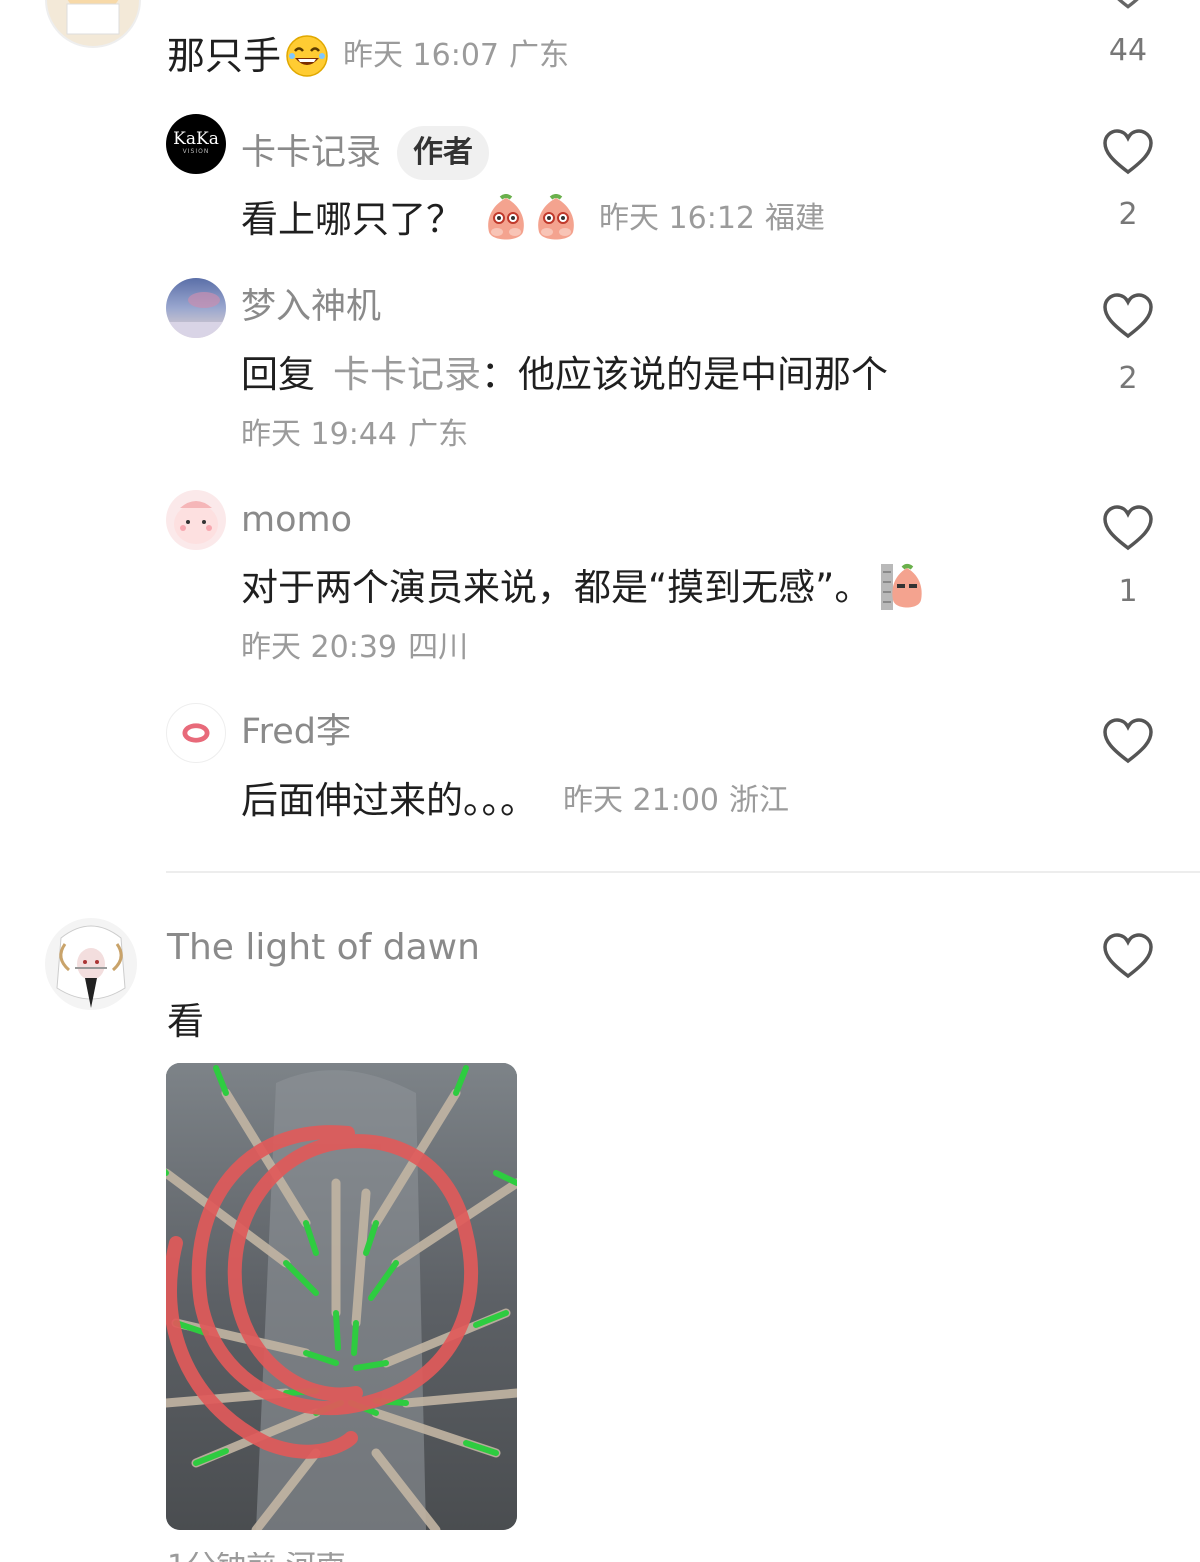  I want to click on reply-username: 梦入神机, so click(311, 307).